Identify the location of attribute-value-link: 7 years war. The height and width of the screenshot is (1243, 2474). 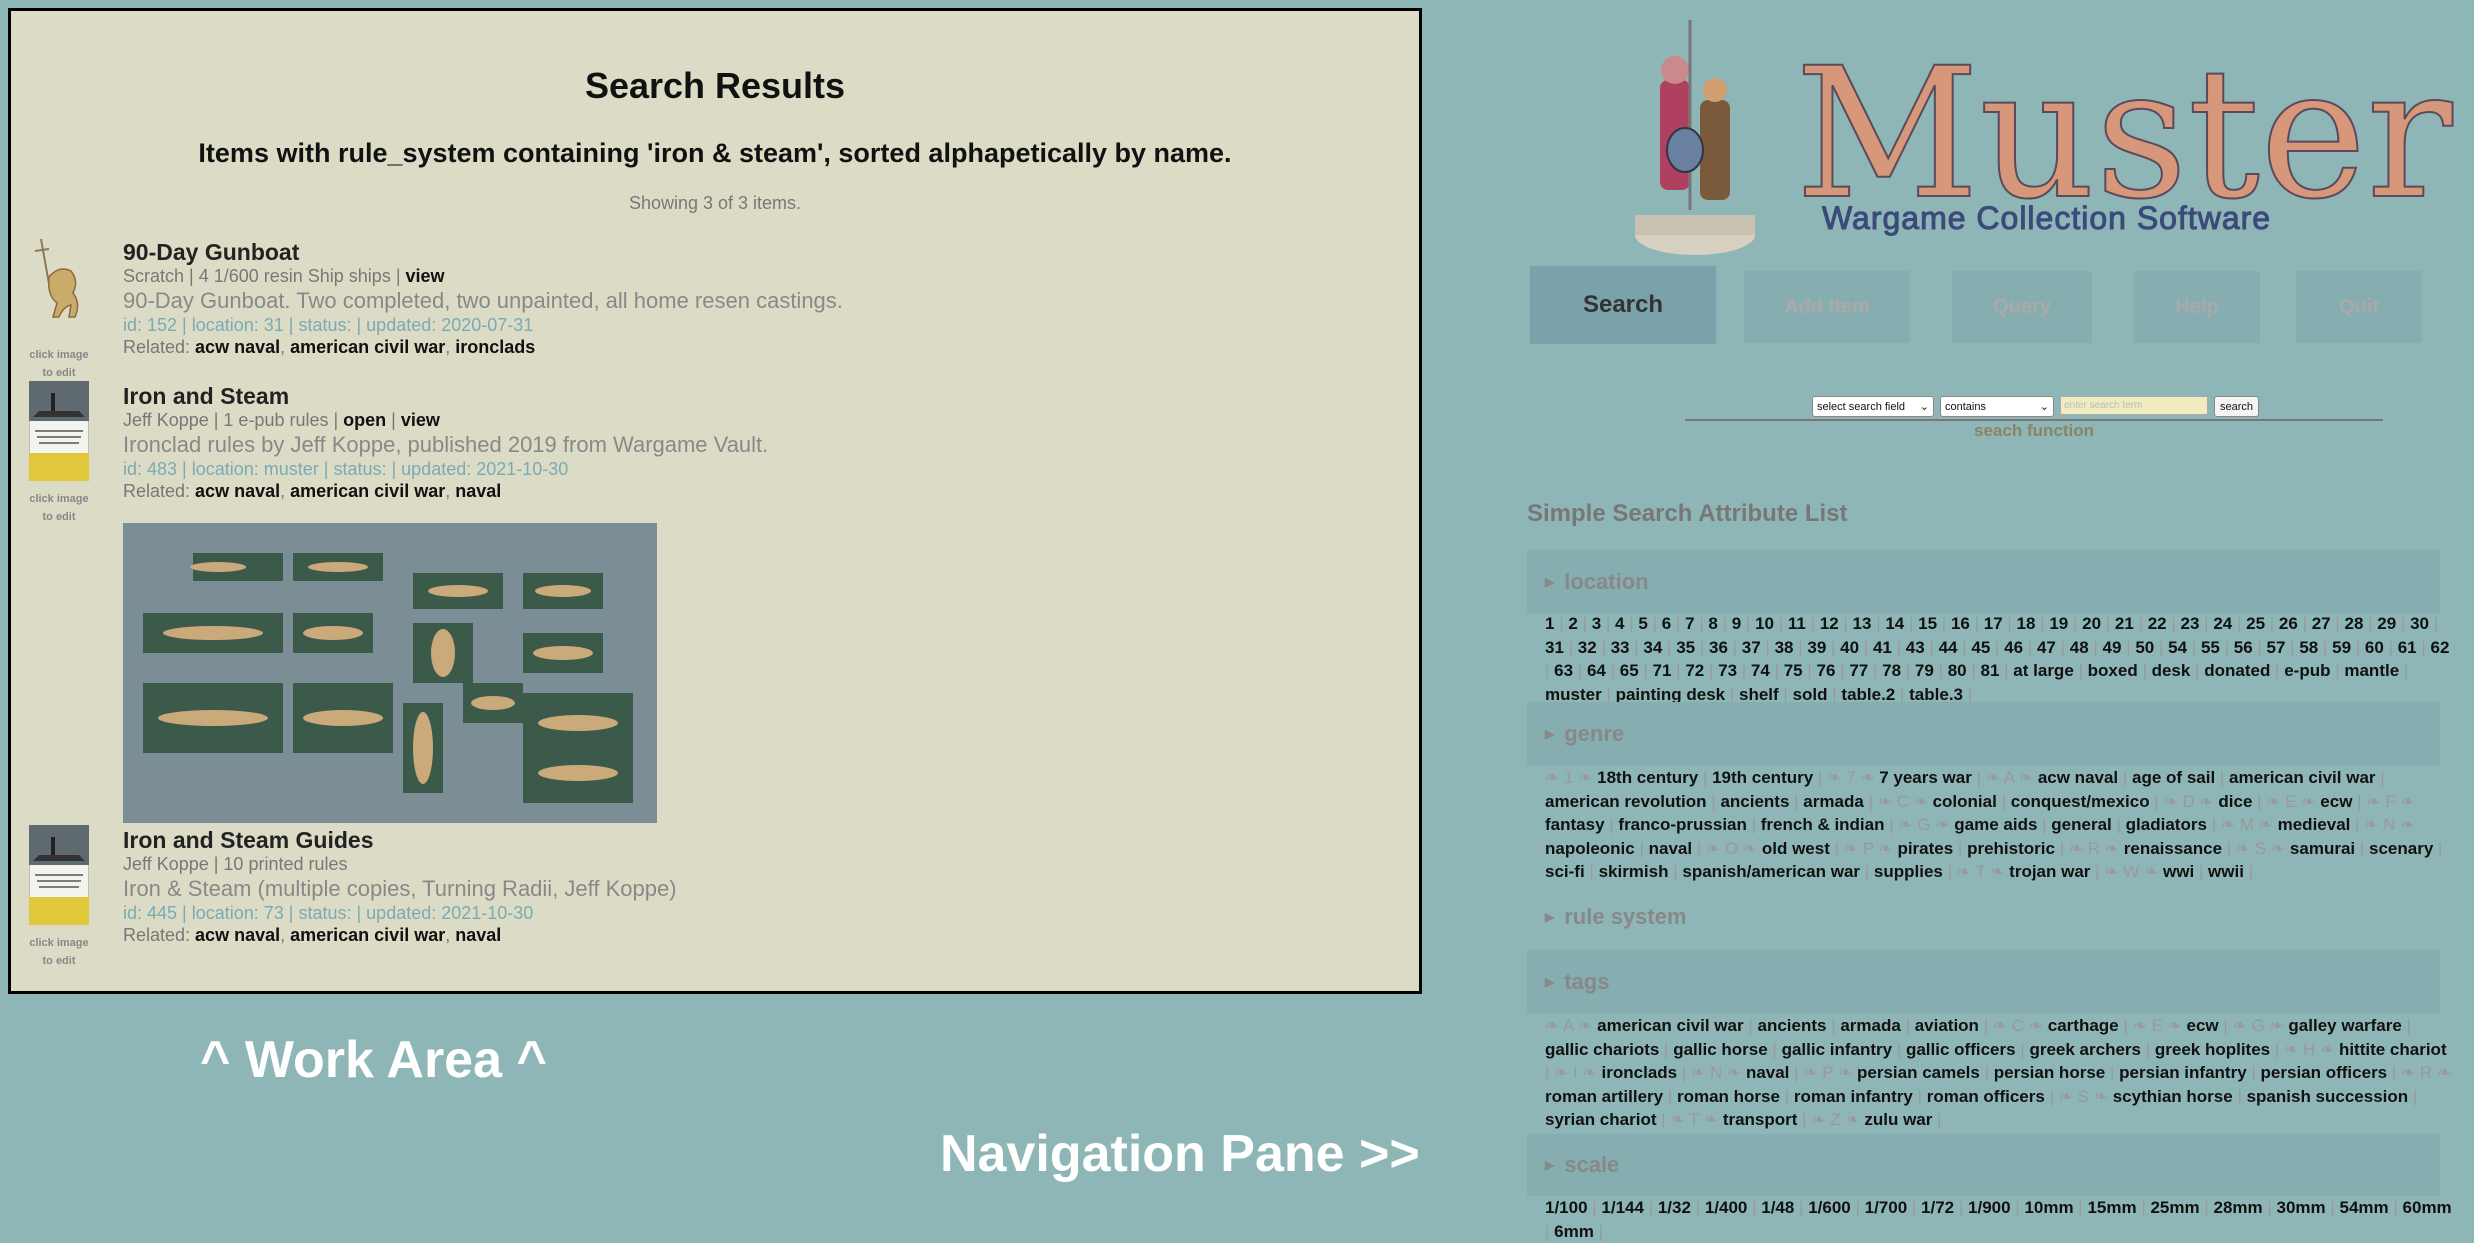
(1925, 777).